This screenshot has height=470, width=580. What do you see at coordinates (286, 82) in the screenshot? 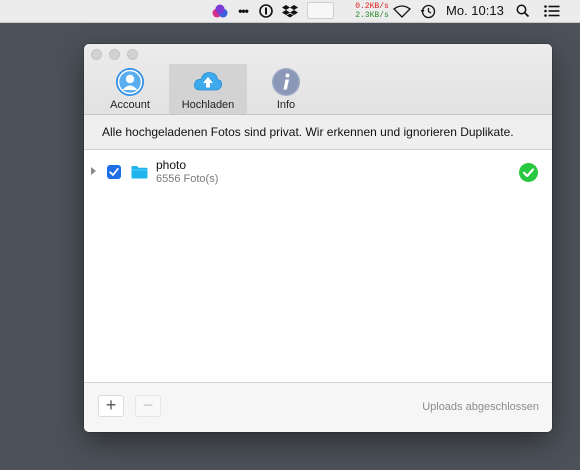
I see `info-icon` at bounding box center [286, 82].